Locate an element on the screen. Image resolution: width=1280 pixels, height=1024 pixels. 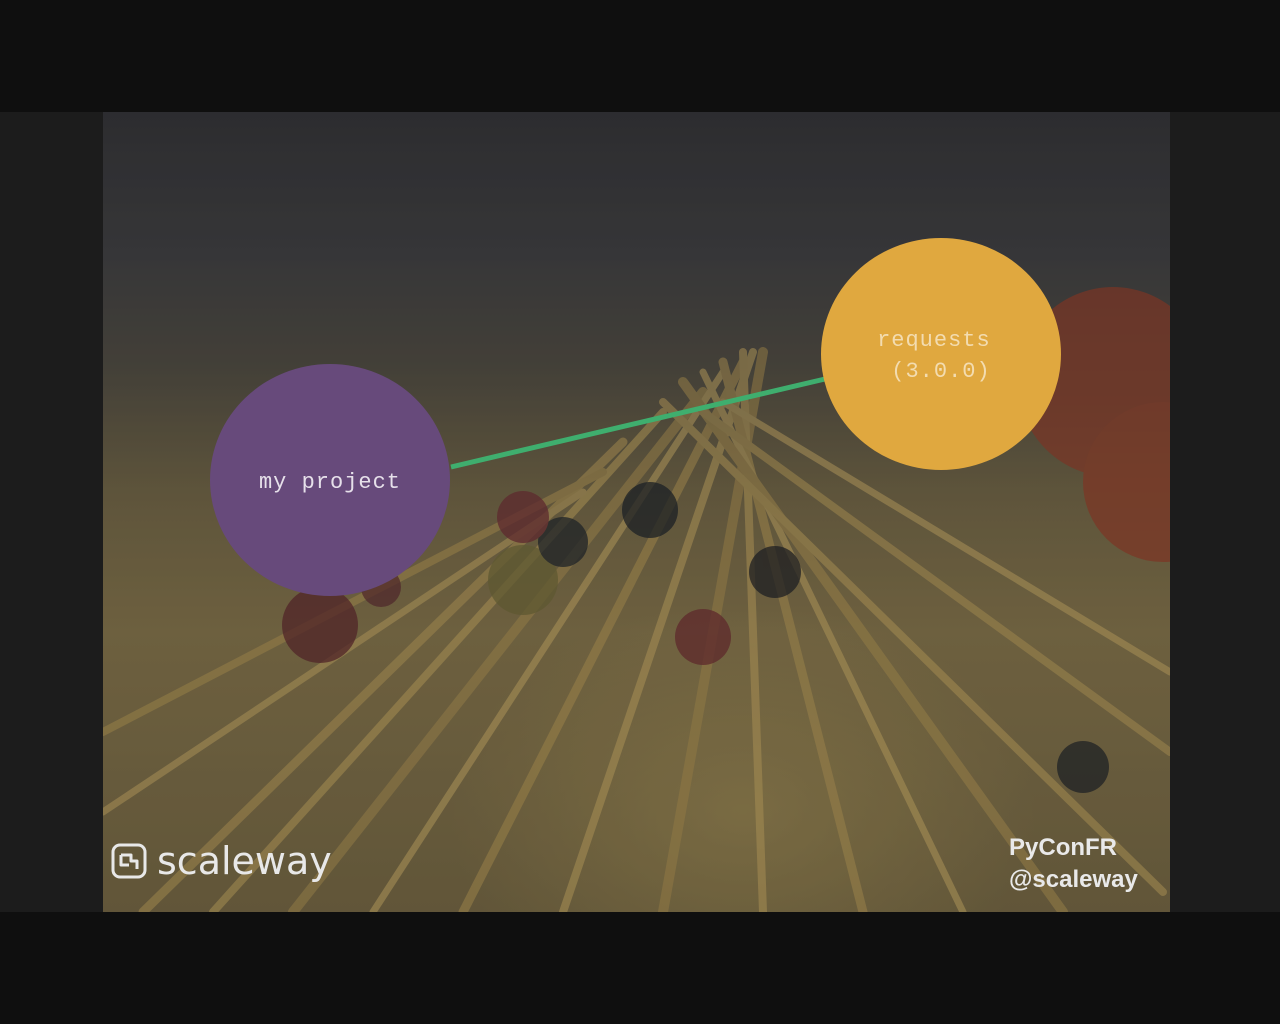
event-name: PyConFR is located at coordinates (1063, 847).